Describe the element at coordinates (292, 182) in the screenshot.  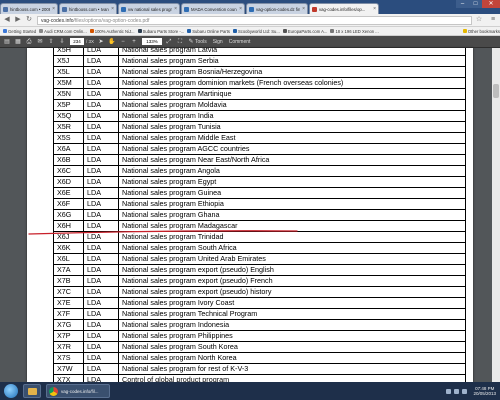
I see `description-cell: National sales program Egypt` at that location.